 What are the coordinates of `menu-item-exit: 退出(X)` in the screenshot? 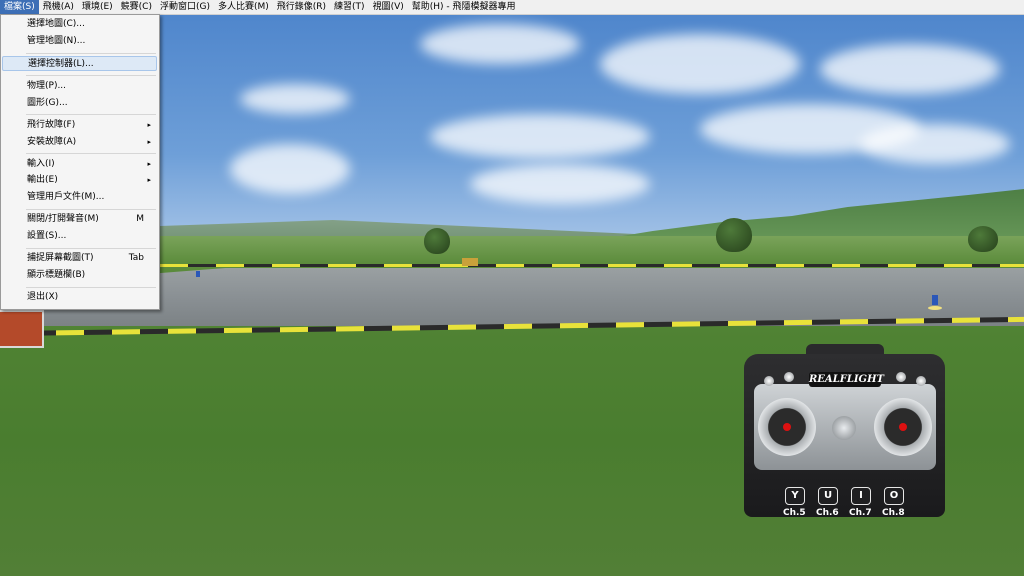 It's located at (79, 297).